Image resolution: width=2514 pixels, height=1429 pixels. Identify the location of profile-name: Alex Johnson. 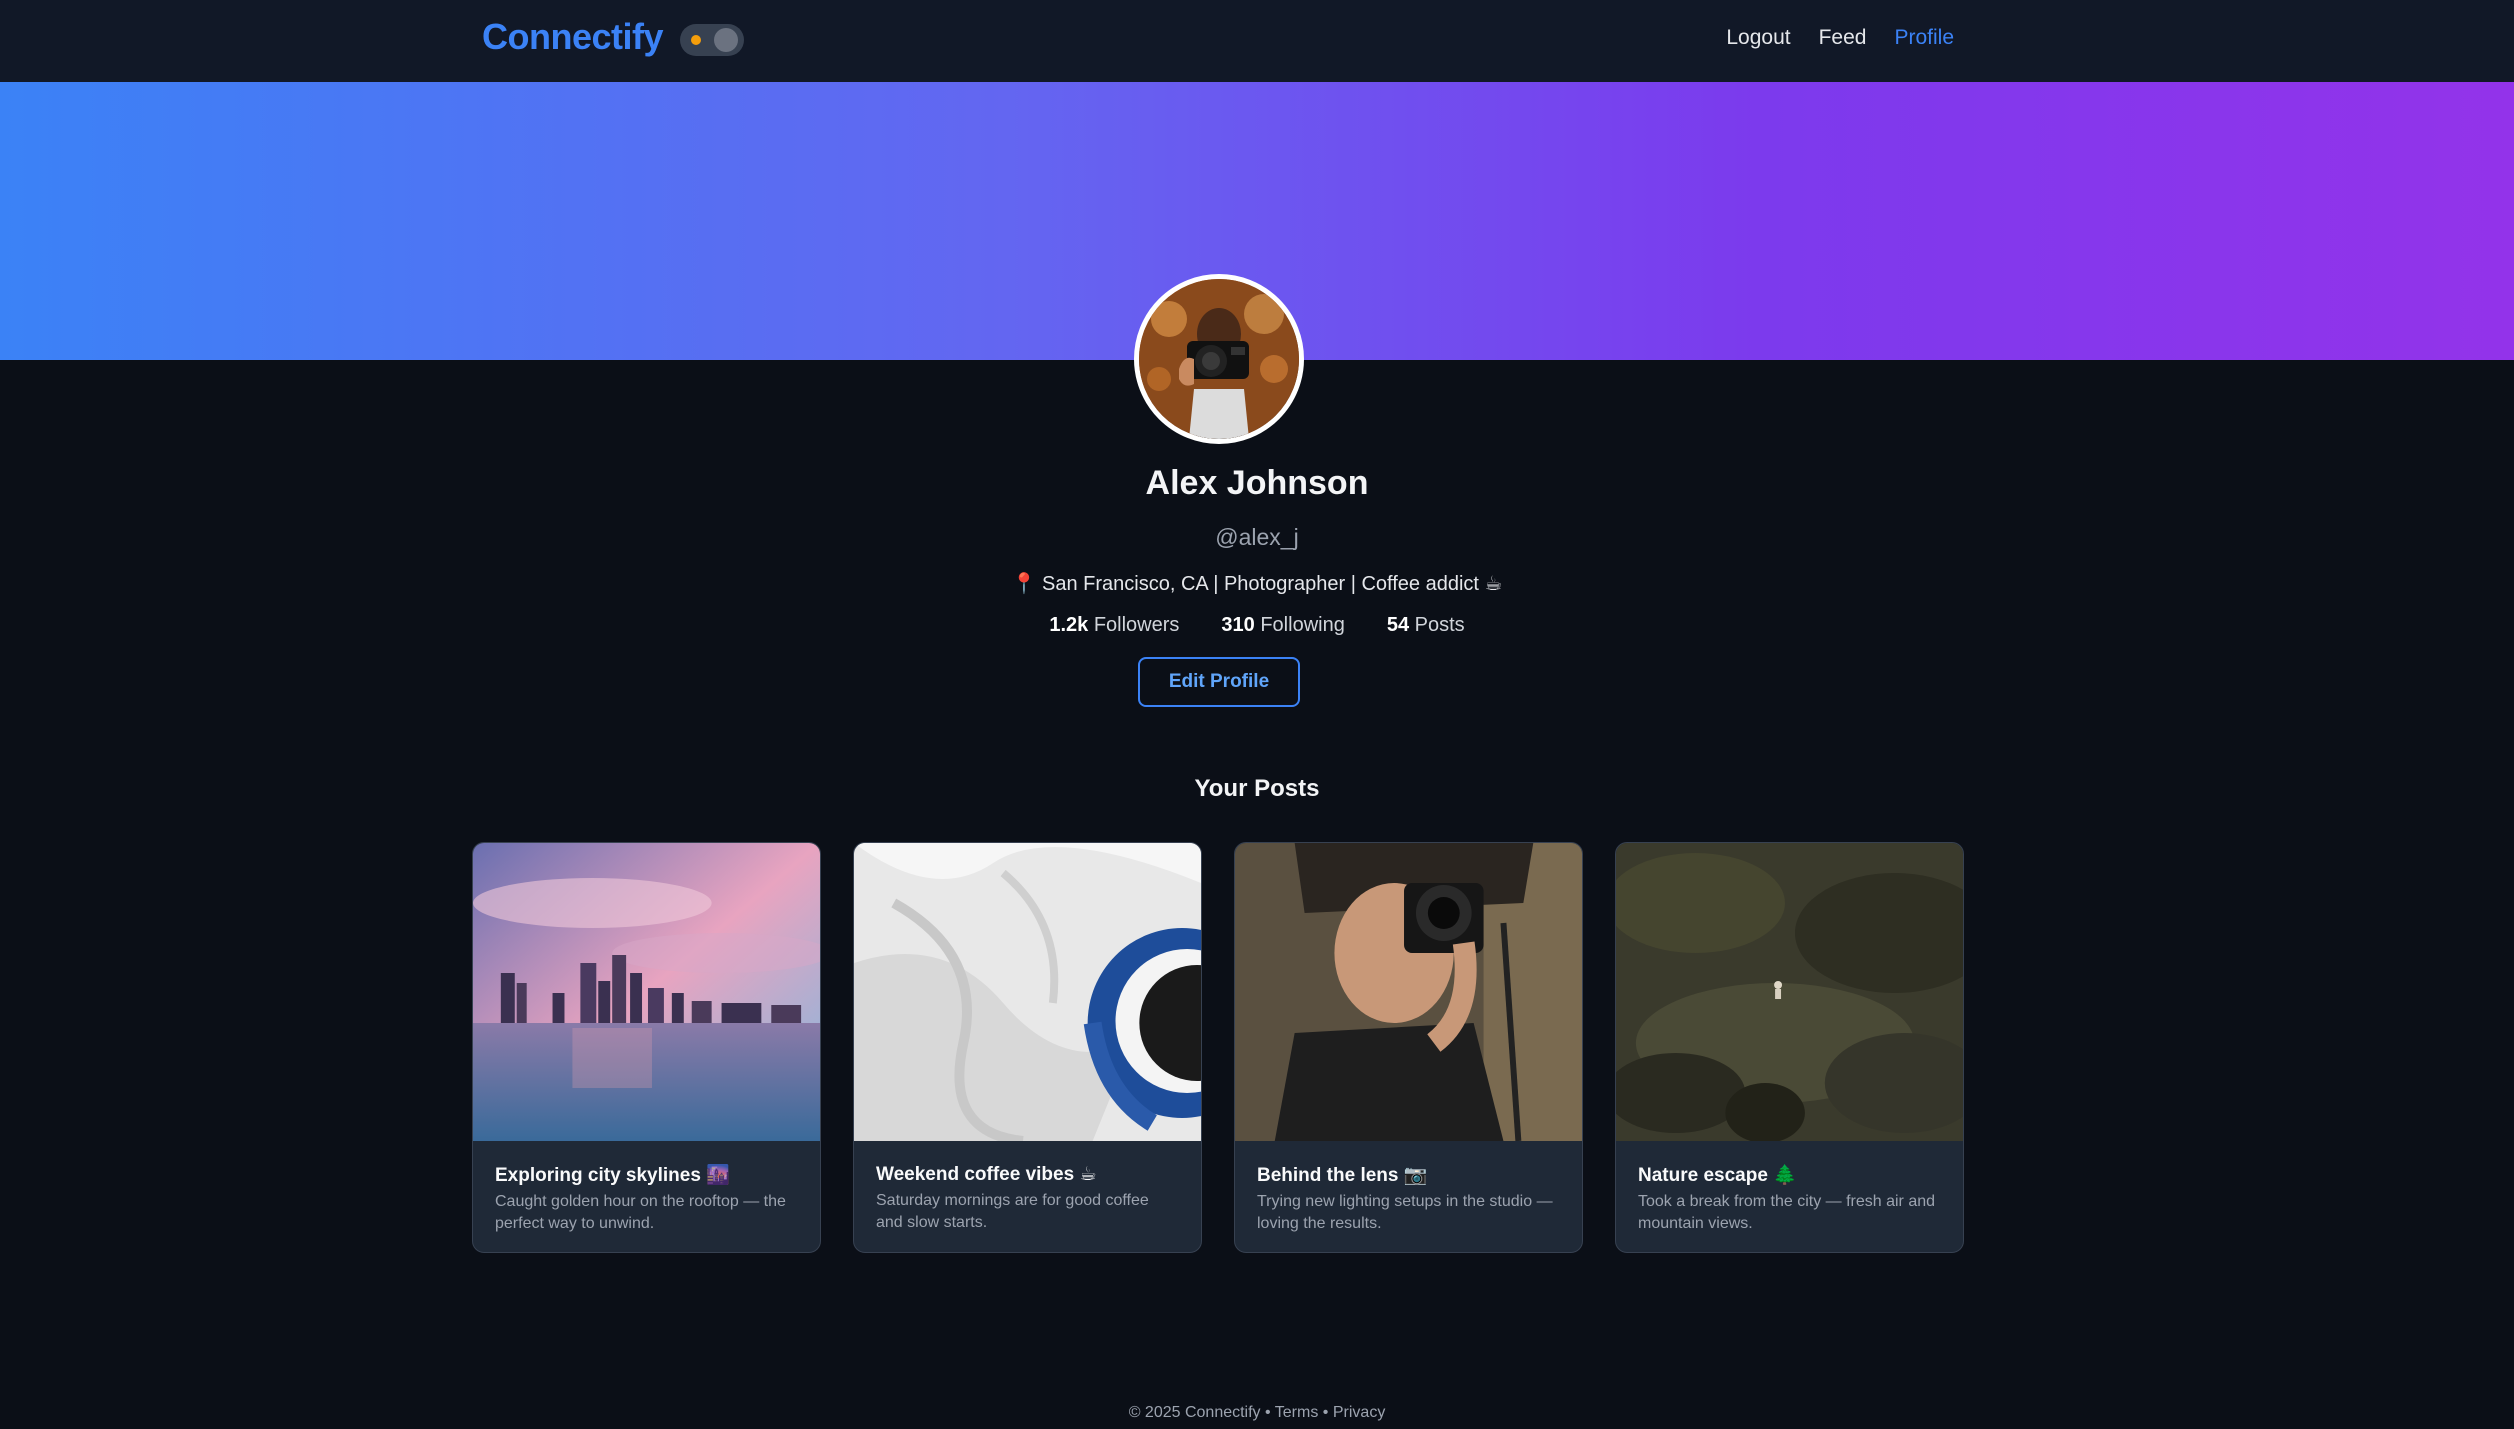
(1257, 483).